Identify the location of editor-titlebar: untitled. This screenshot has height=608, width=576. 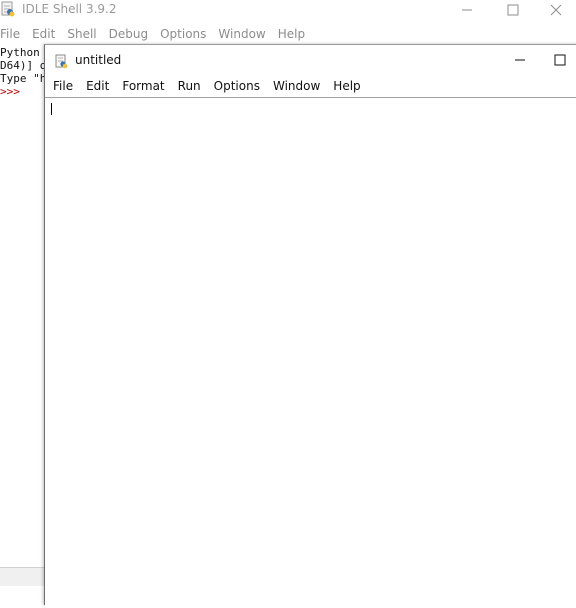
(310, 60).